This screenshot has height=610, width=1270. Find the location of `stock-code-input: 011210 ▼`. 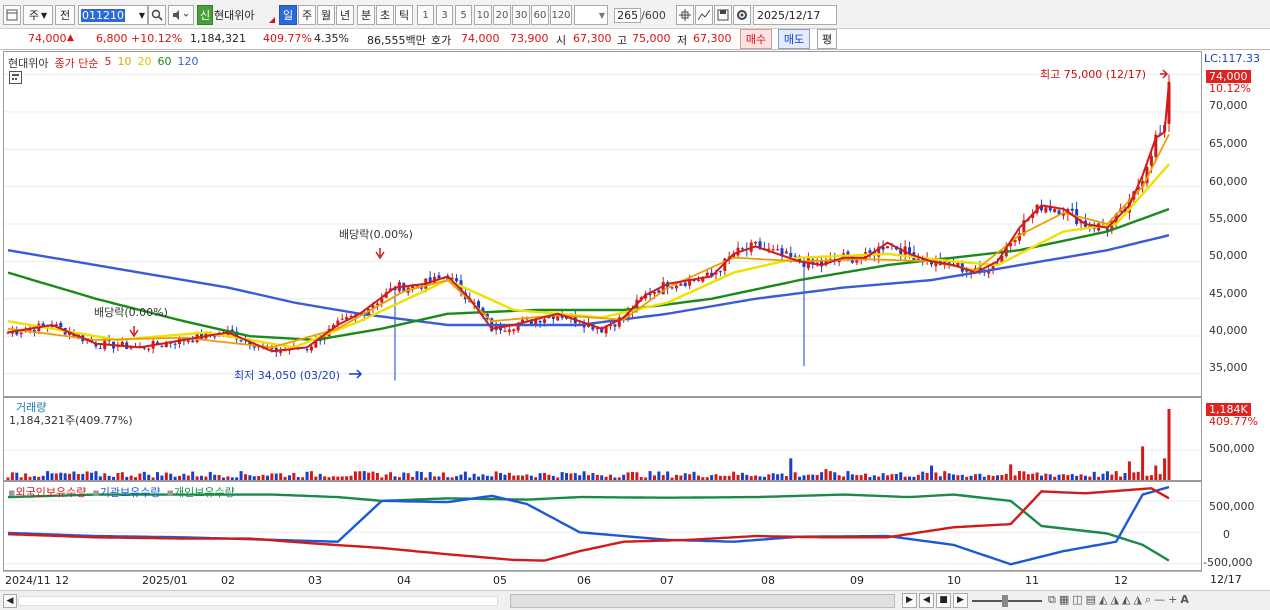

stock-code-input: 011210 ▼ is located at coordinates (113, 15).